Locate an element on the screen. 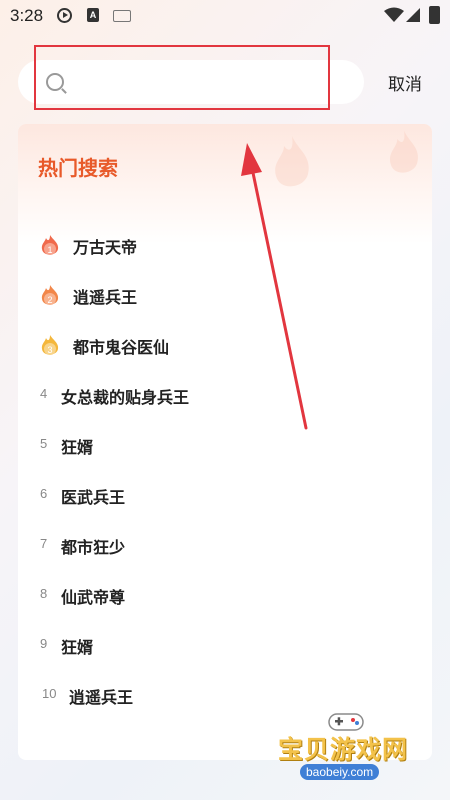  rank-number: 8 is located at coordinates (44, 593).